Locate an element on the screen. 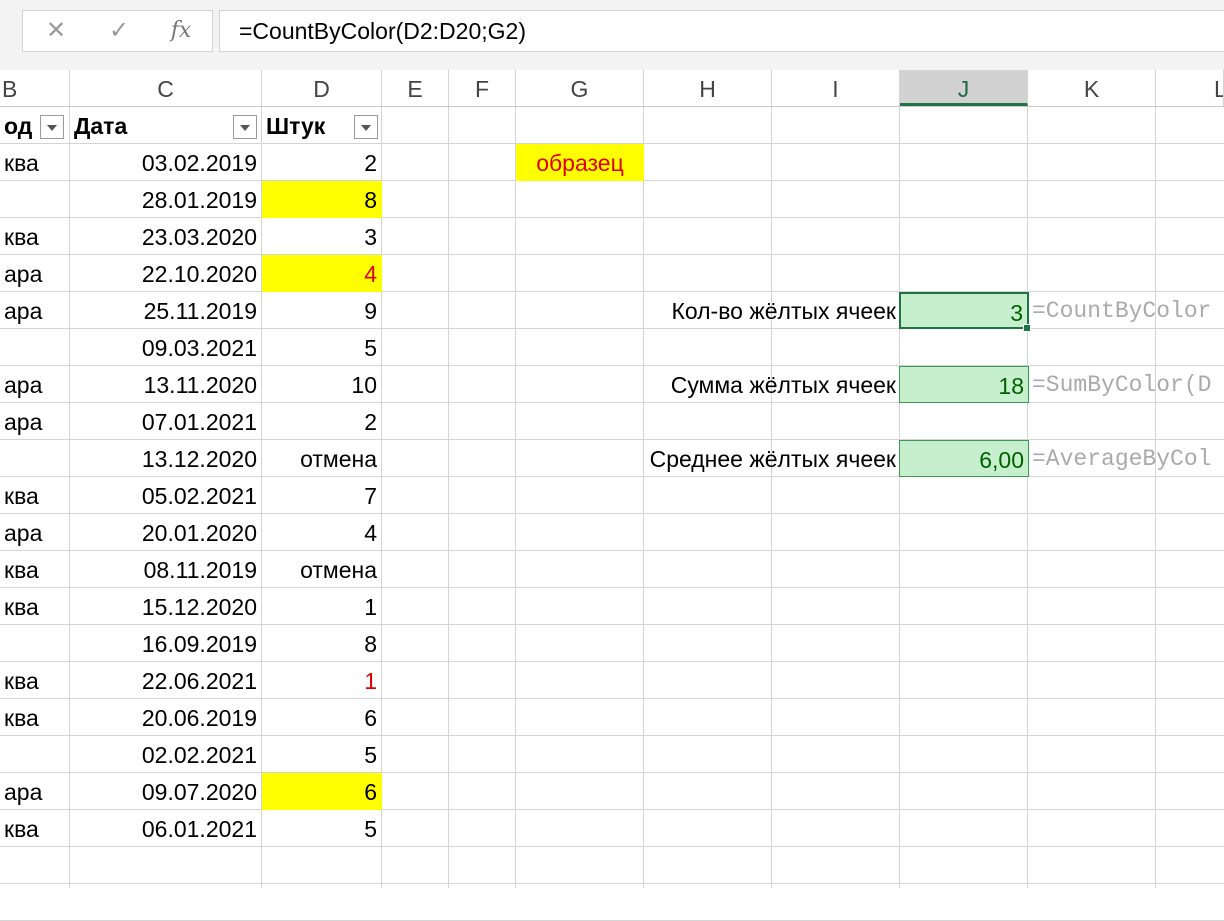  column-header-f: F is located at coordinates (482, 88).